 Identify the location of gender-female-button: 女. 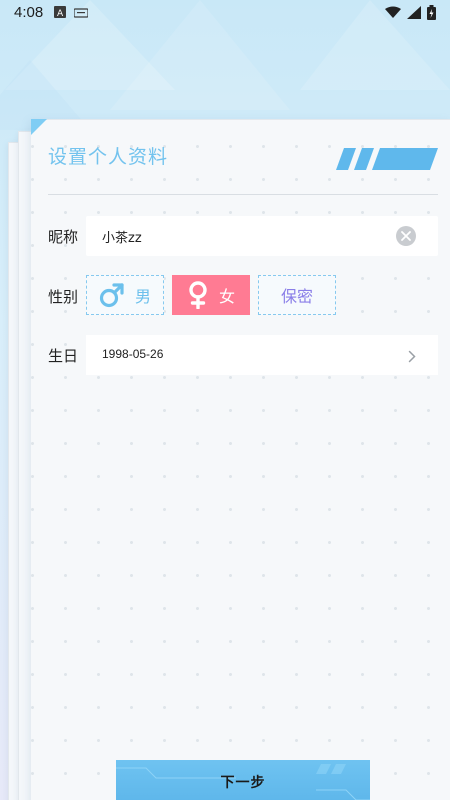
(211, 295).